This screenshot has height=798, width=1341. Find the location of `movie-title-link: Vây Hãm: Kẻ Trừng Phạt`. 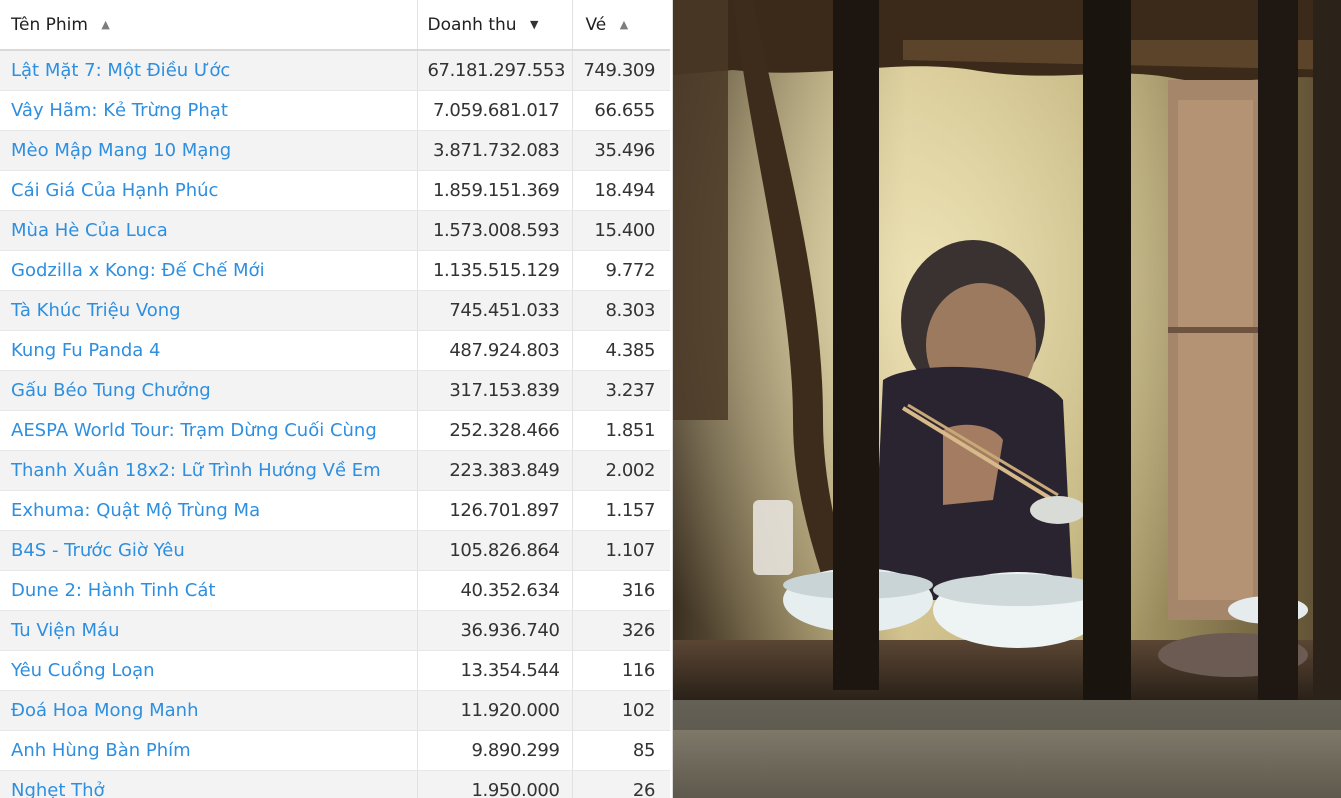

movie-title-link: Vây Hãm: Kẻ Trừng Phạt is located at coordinates (208, 110).